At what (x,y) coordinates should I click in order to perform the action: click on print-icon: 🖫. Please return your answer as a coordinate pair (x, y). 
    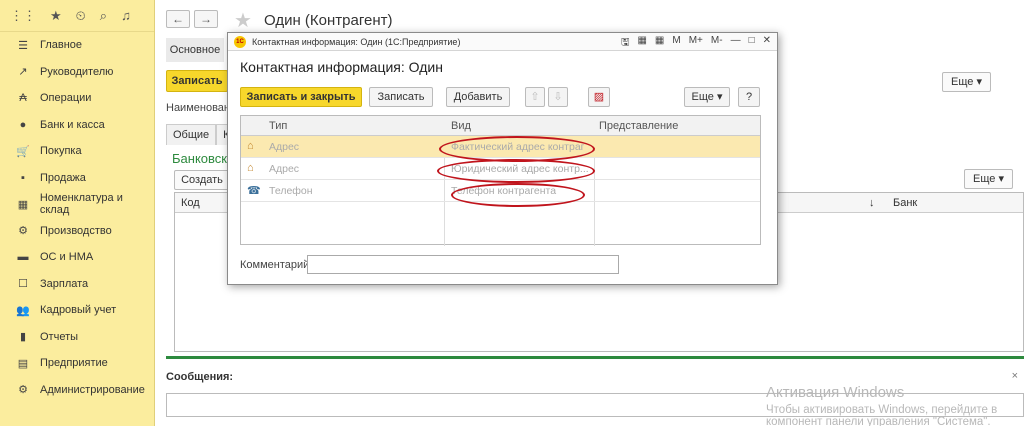
    Looking at the image, I should click on (625, 43).